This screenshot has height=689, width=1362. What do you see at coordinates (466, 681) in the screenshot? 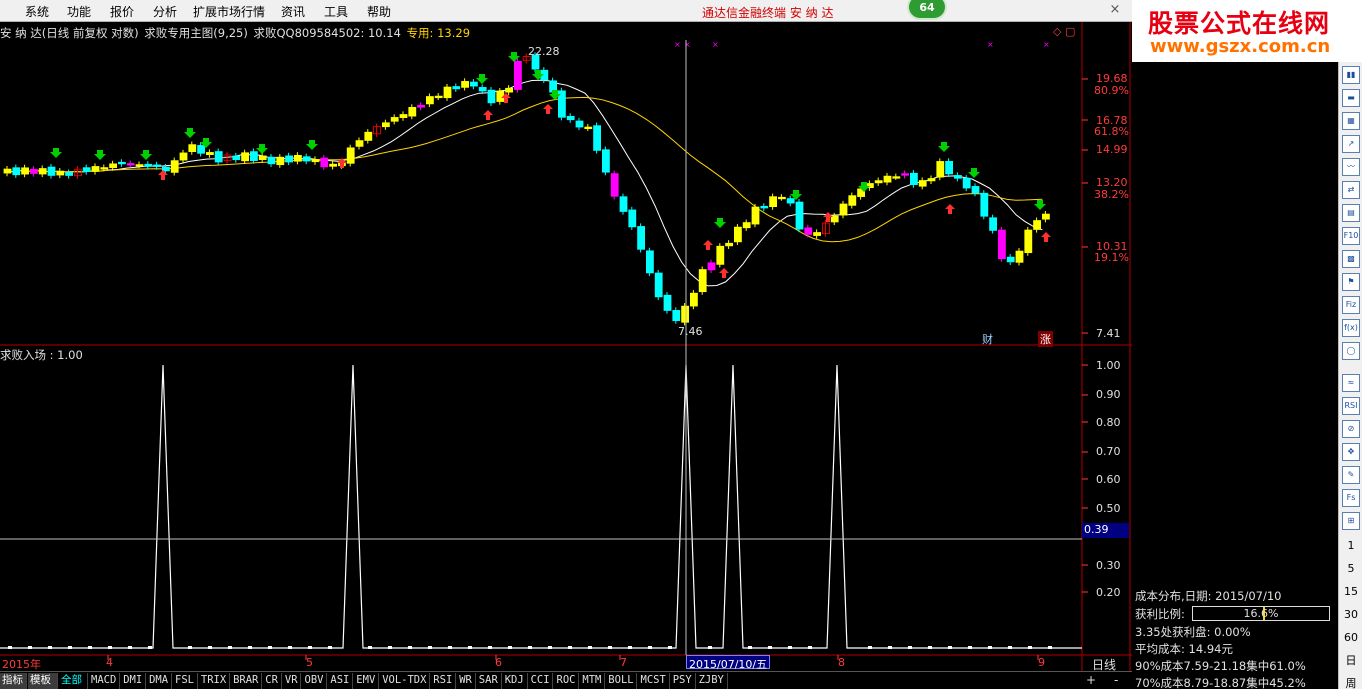
I see `tab-wr: WR` at bounding box center [466, 681].